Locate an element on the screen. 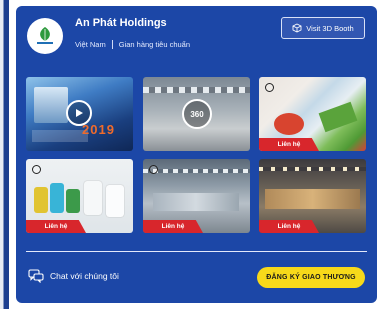 Image resolution: width=386 pixels, height=309 pixels. chat-button: Chat với chúng tôi is located at coordinates (73, 276).